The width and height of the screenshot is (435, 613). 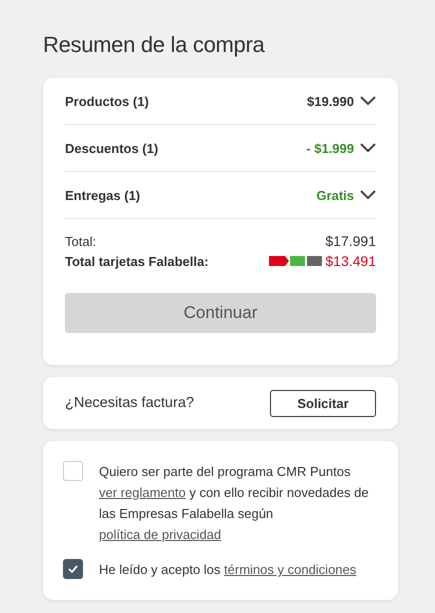 I want to click on row-amount: Gratis, so click(x=335, y=195).